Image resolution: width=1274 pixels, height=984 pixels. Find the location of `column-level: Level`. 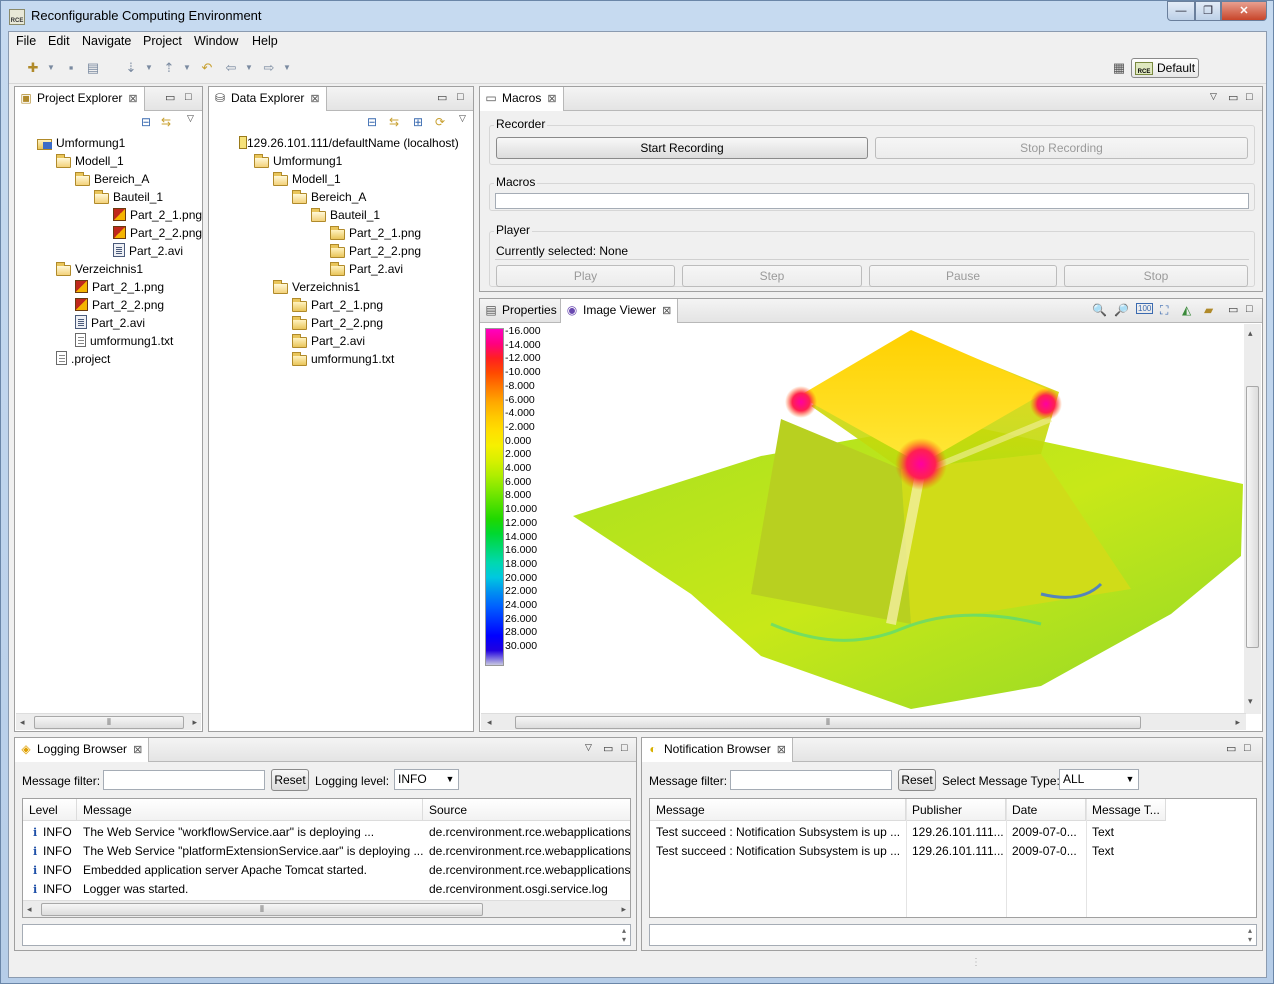

column-level: Level is located at coordinates (50, 810).